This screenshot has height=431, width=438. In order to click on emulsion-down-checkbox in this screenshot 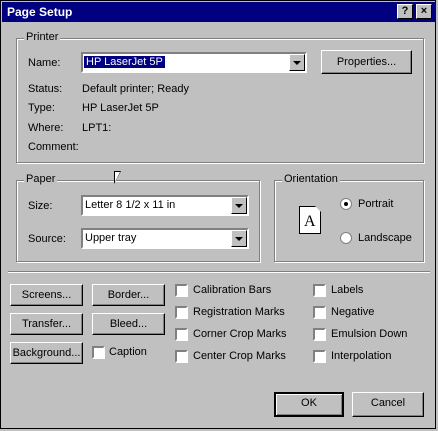, I will do `click(319, 334)`.